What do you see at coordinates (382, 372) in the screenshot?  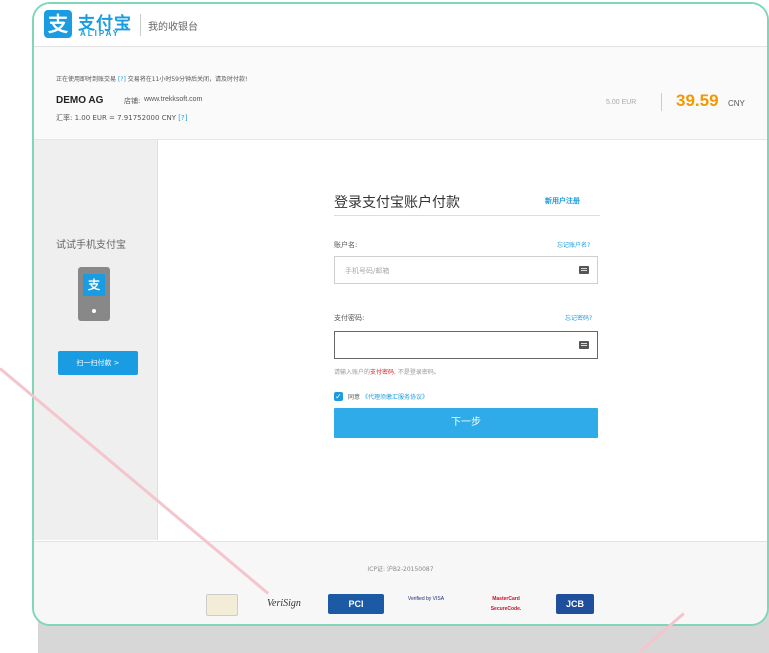 I see `hint-password: 支付密码` at bounding box center [382, 372].